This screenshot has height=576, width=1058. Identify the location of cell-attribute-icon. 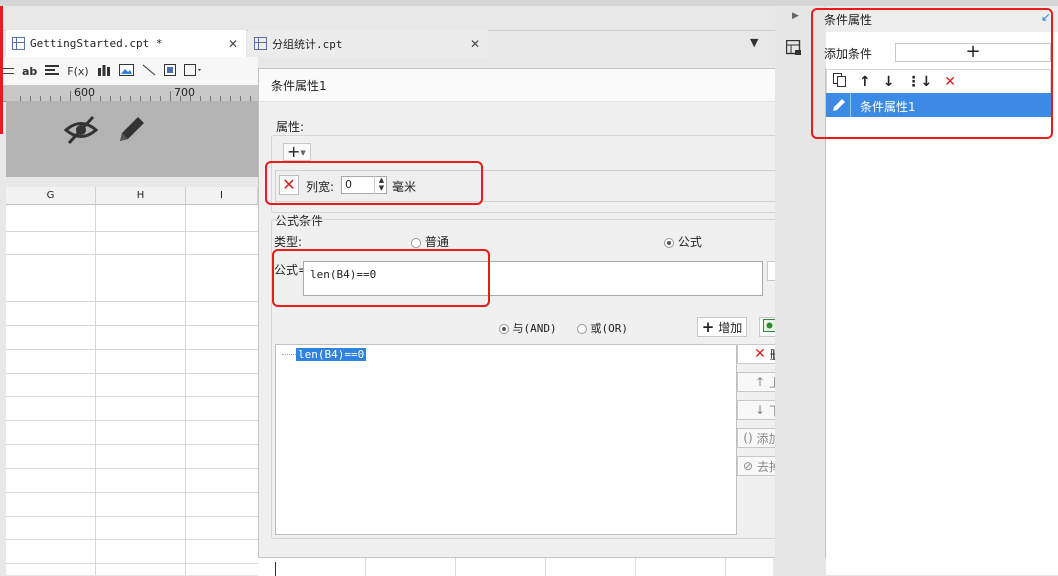
(793, 49).